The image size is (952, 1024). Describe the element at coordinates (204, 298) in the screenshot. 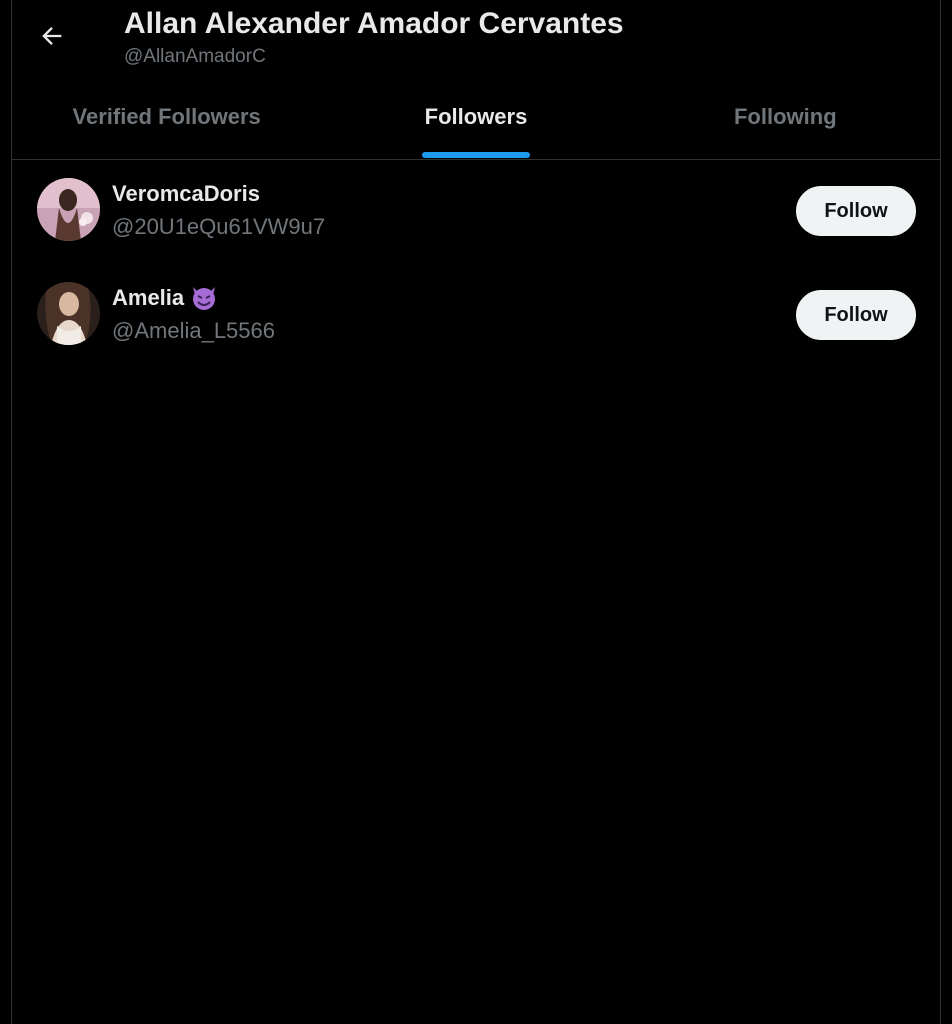

I see `smiling-devil-emoji` at that location.